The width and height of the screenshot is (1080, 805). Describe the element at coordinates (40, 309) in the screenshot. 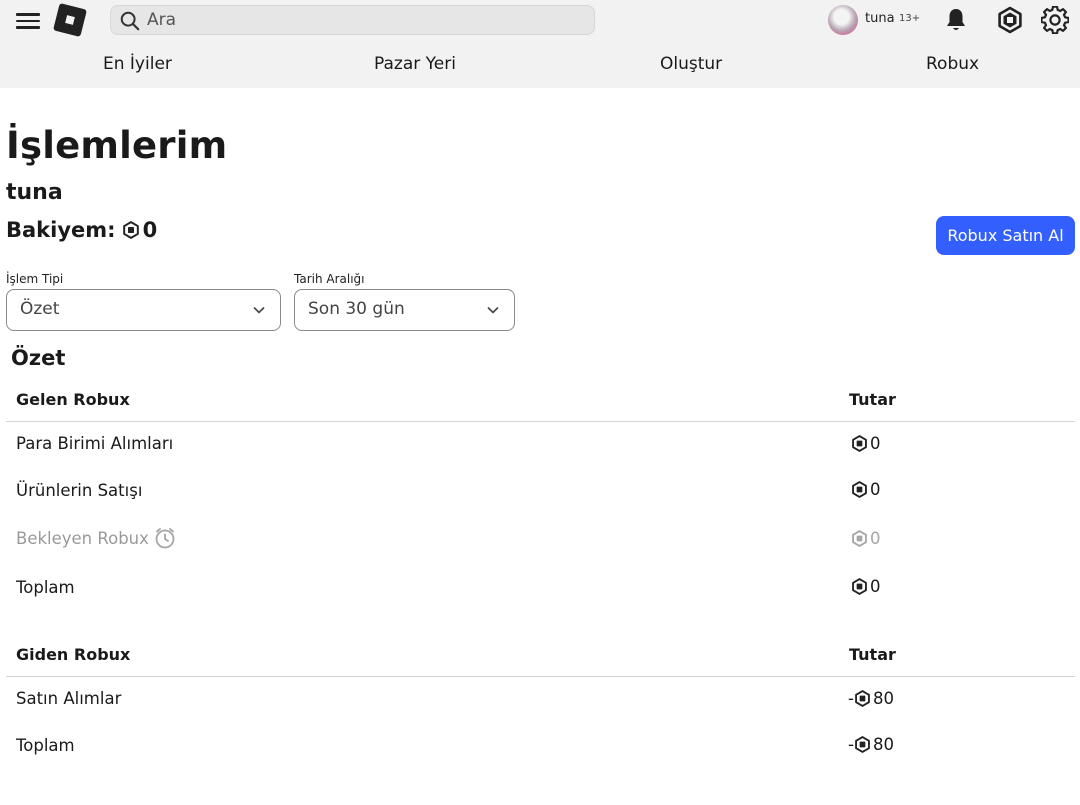

I see `transaction-type-value: Özet` at that location.